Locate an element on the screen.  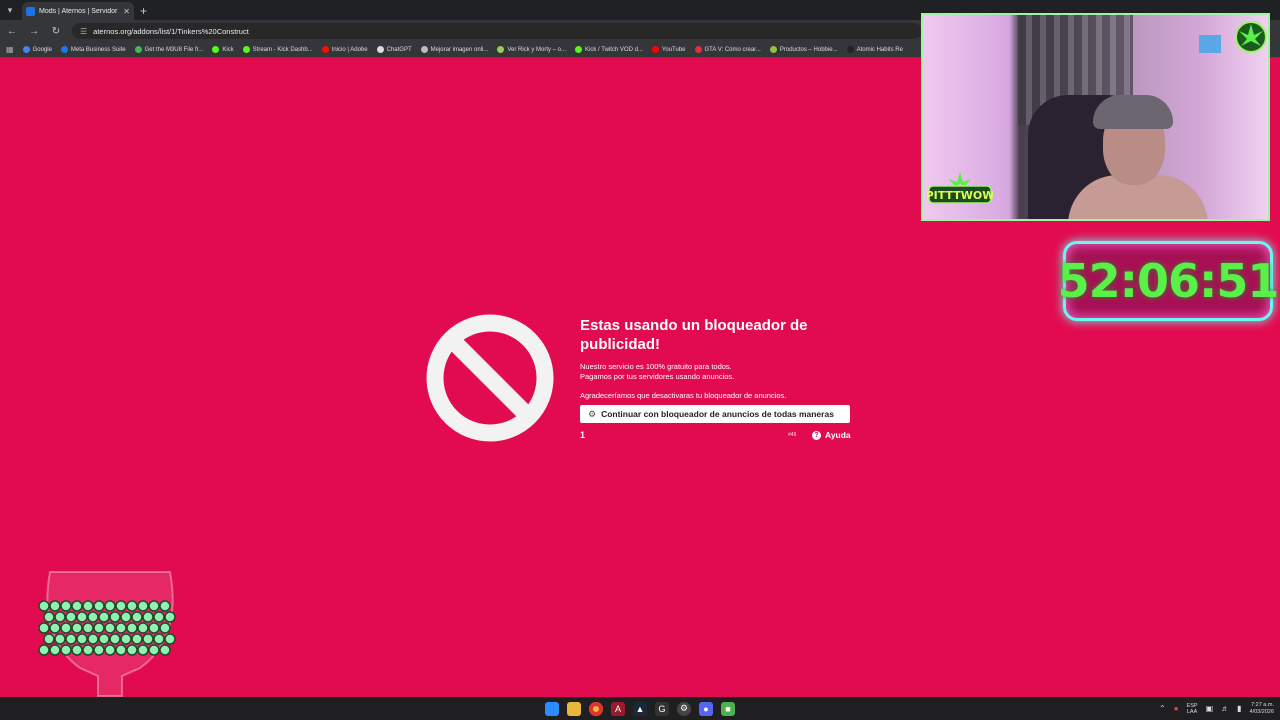
taskbar-apps: A ▲ G ⚙ ● ■ is located at coordinates (640, 708).